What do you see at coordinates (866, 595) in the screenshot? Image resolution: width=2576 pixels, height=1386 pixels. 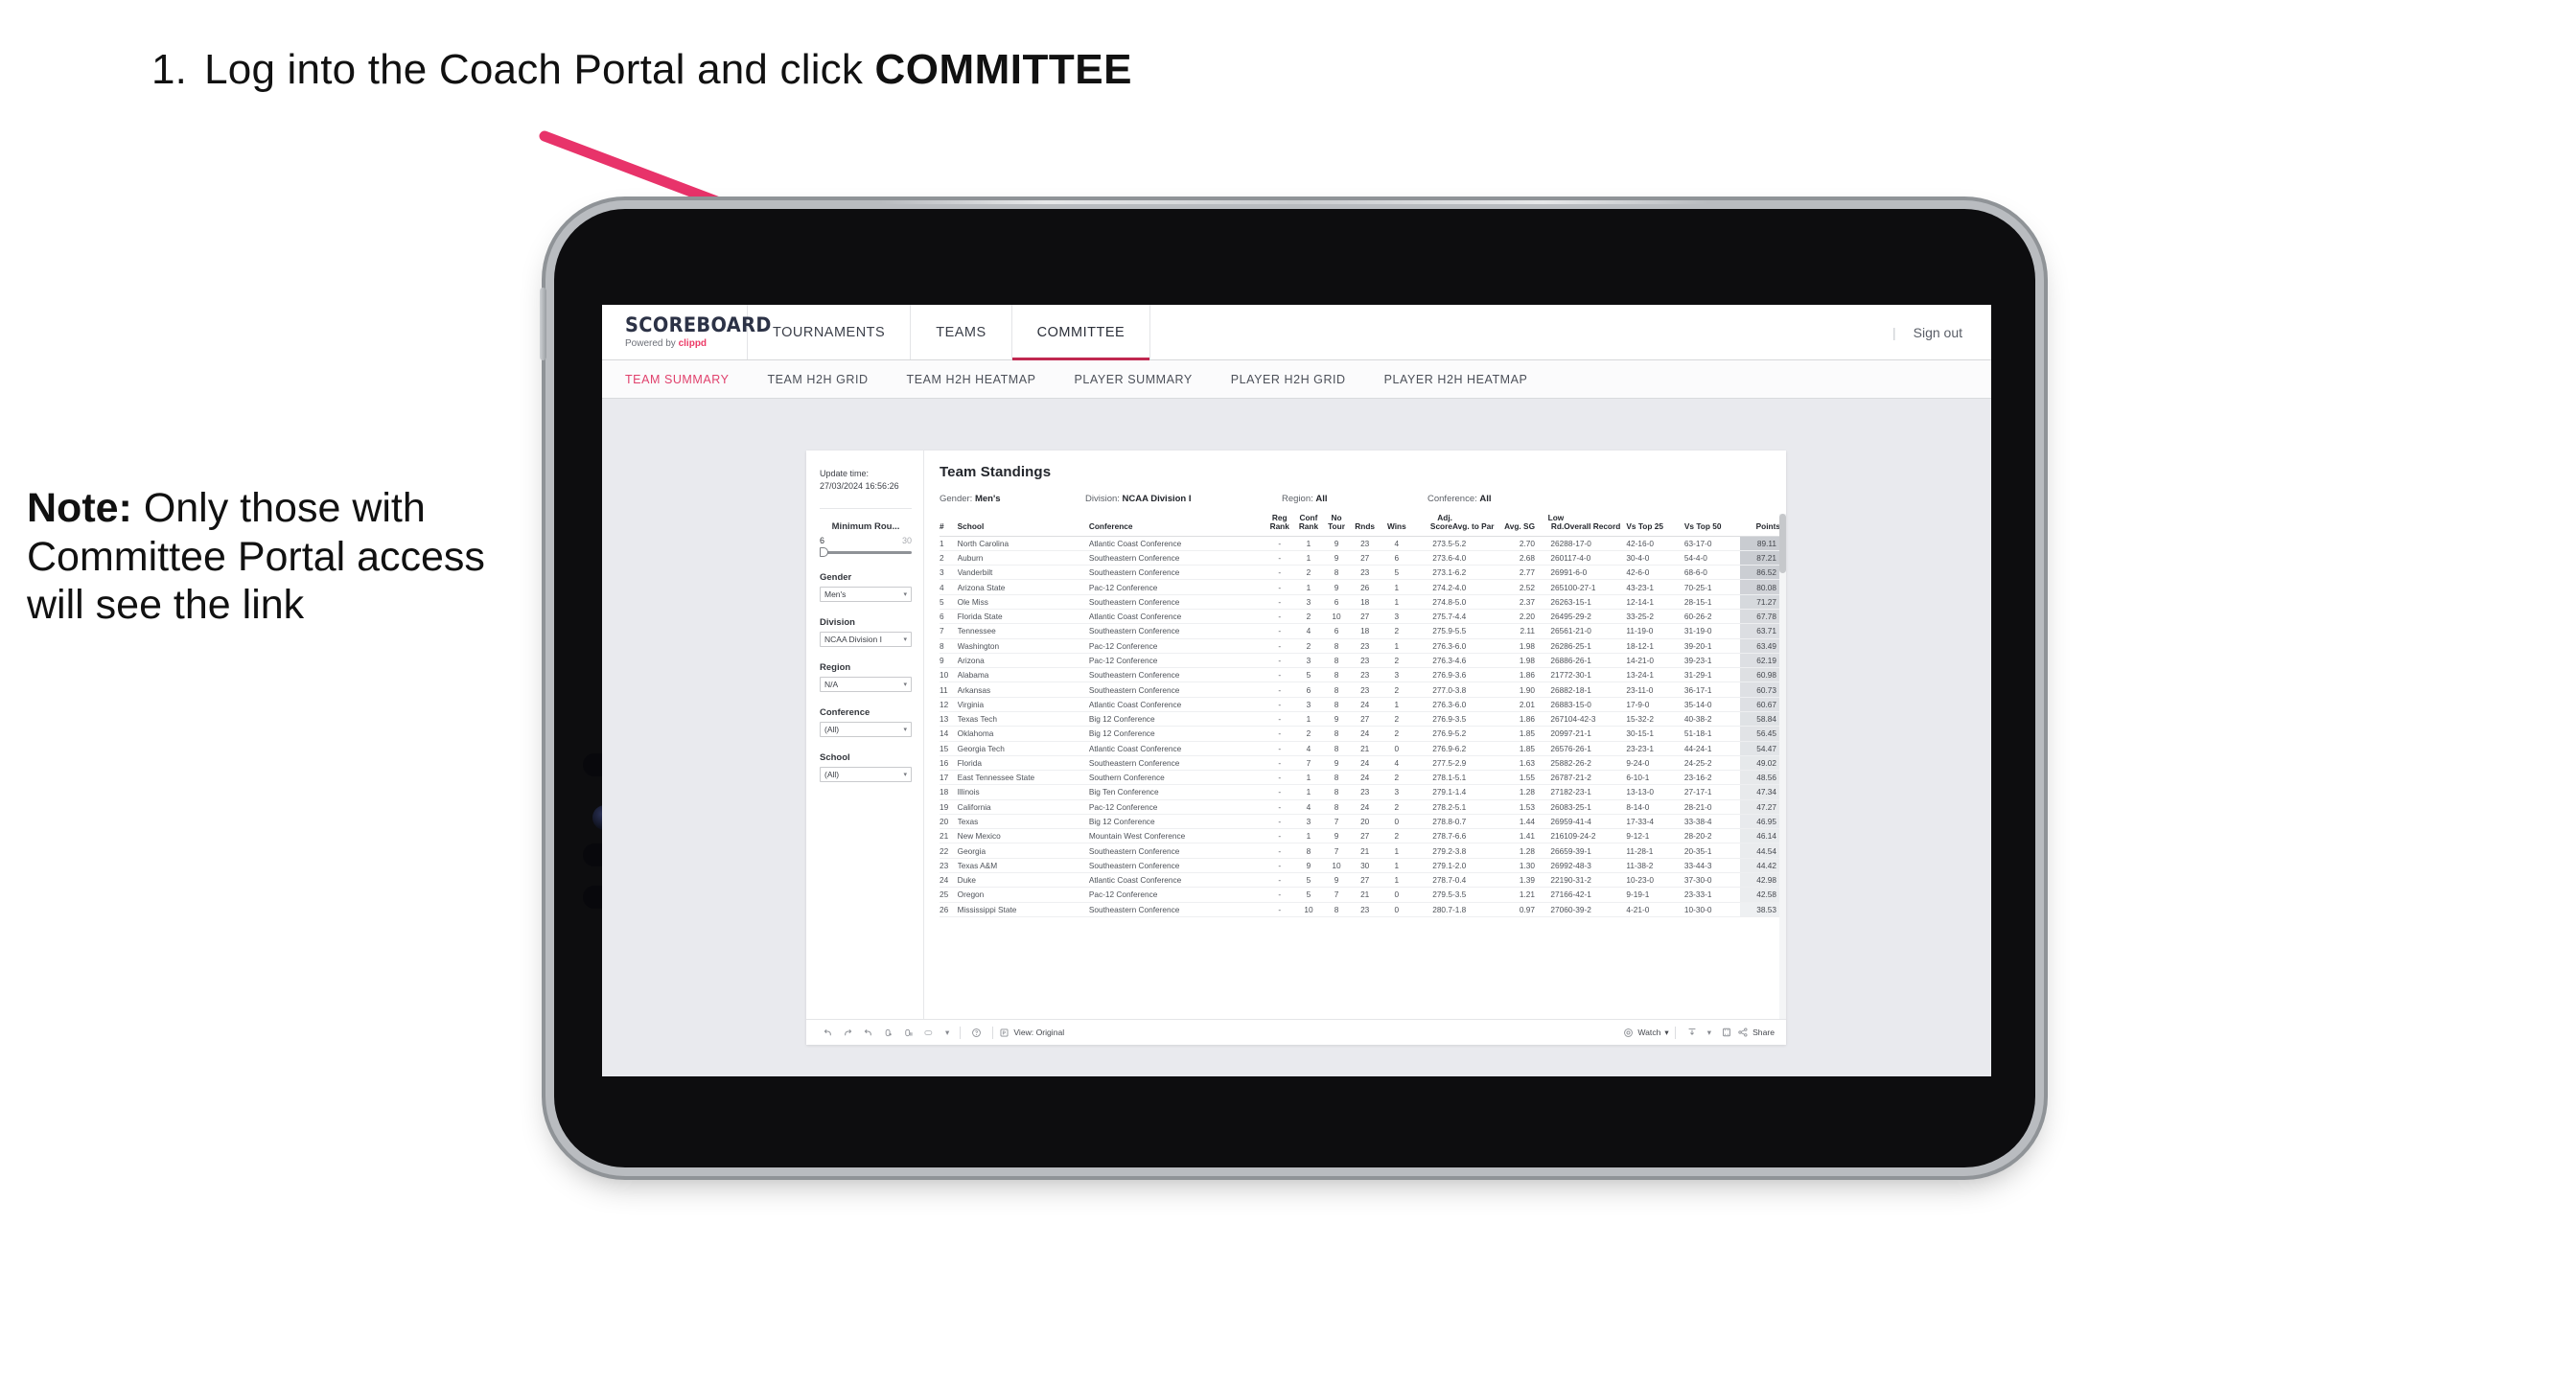 I see `filter-gender-select: Men's ▾` at bounding box center [866, 595].